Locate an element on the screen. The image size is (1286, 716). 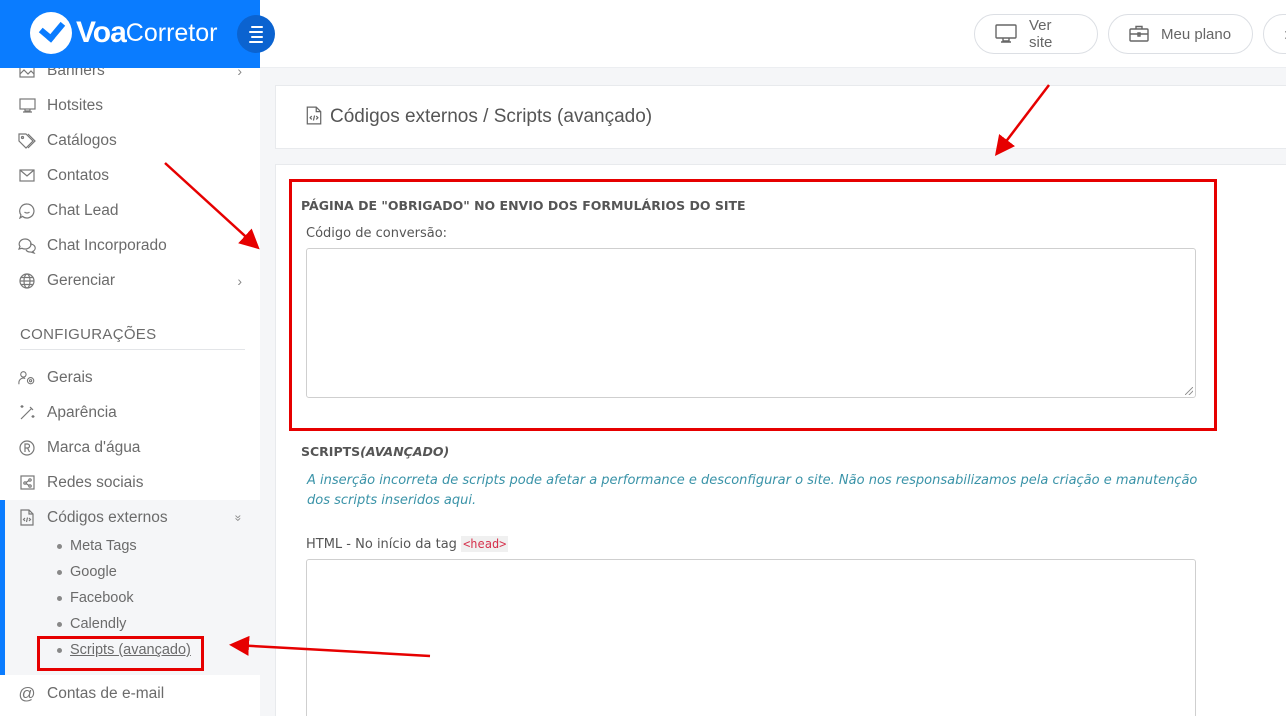
sidebar-item-hotsites: Hotsites is located at coordinates (130, 105).